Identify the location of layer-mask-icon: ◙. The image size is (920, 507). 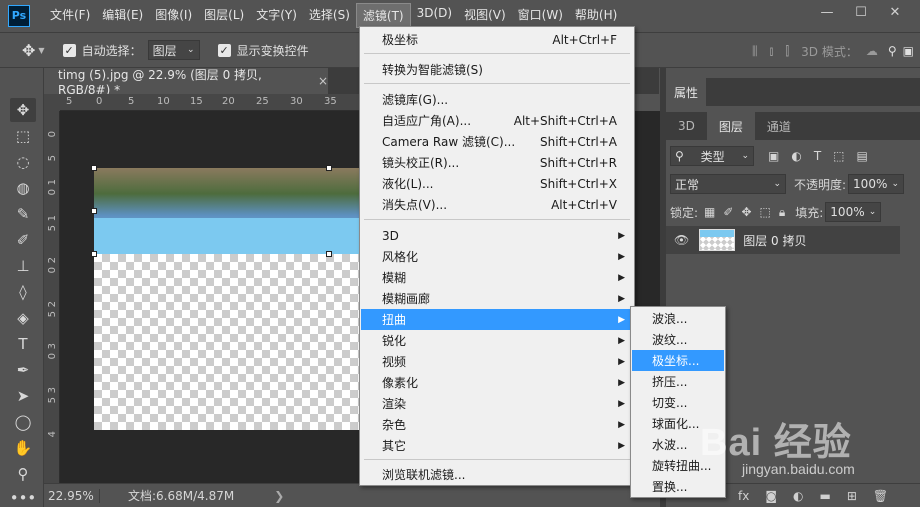
(771, 496).